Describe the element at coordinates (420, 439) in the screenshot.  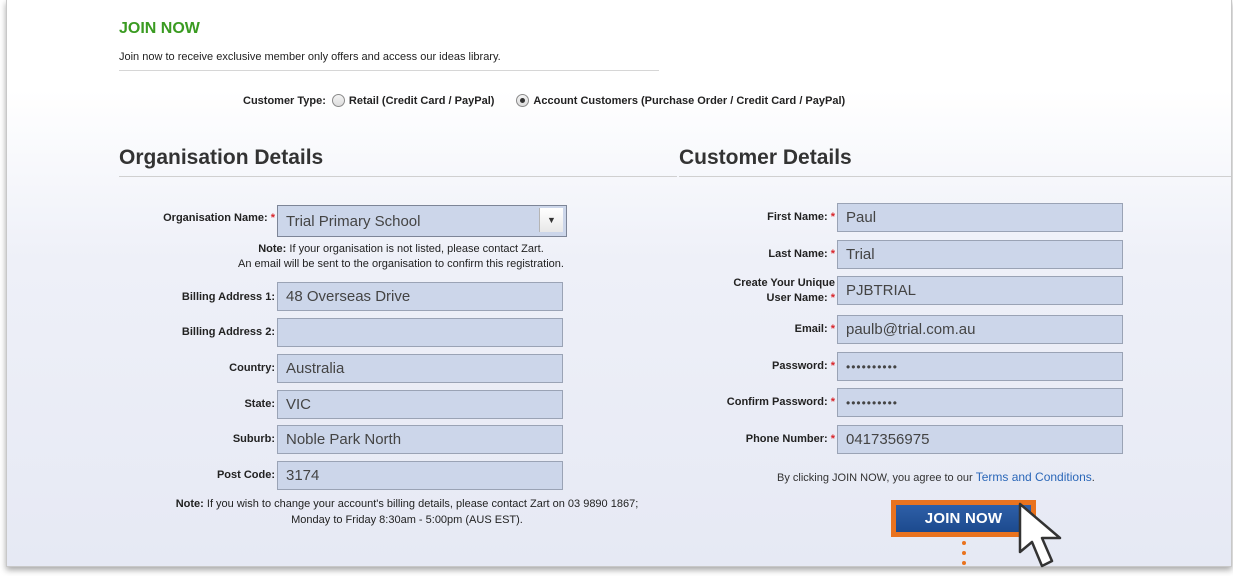
I see `suburb-input: Noble Park North` at that location.